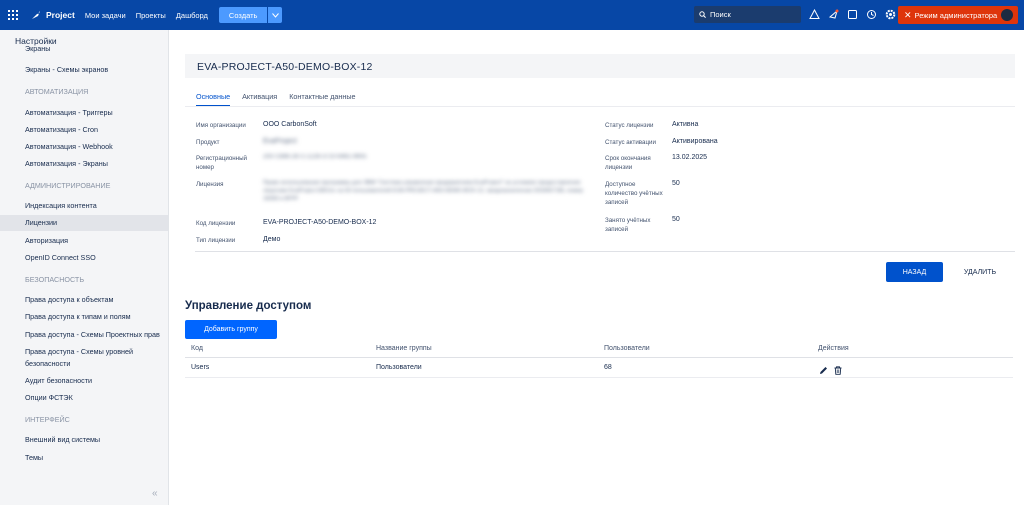 The width and height of the screenshot is (1024, 505). Describe the element at coordinates (608, 367) in the screenshot. I see `cell-users: 68` at that location.